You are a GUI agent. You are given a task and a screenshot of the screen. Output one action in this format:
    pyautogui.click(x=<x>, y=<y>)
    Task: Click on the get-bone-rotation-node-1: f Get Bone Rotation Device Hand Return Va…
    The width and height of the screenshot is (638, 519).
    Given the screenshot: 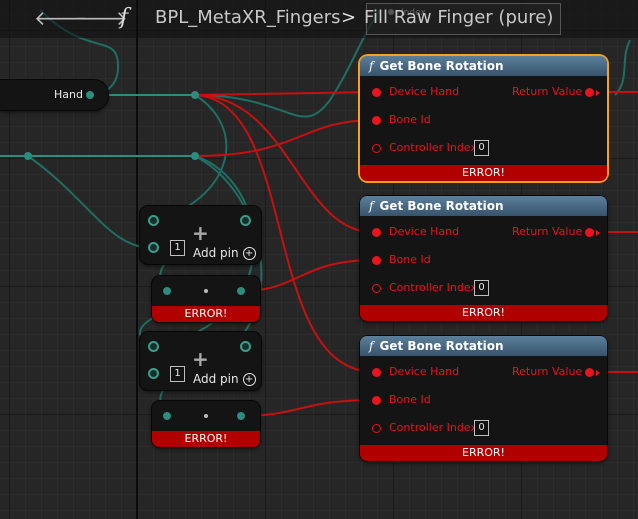 What is the action you would take?
    pyautogui.click(x=483, y=118)
    